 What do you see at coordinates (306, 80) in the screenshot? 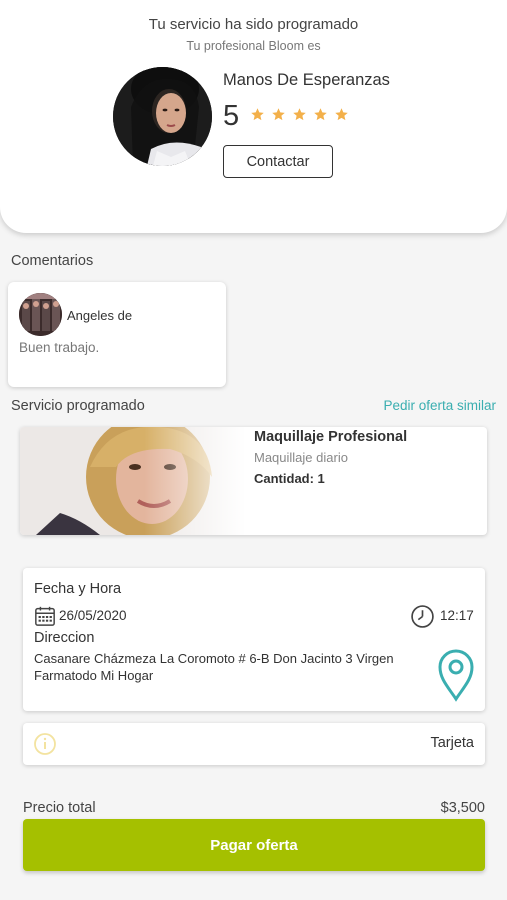
I see `professional-name: Manos De Esperanzas` at bounding box center [306, 80].